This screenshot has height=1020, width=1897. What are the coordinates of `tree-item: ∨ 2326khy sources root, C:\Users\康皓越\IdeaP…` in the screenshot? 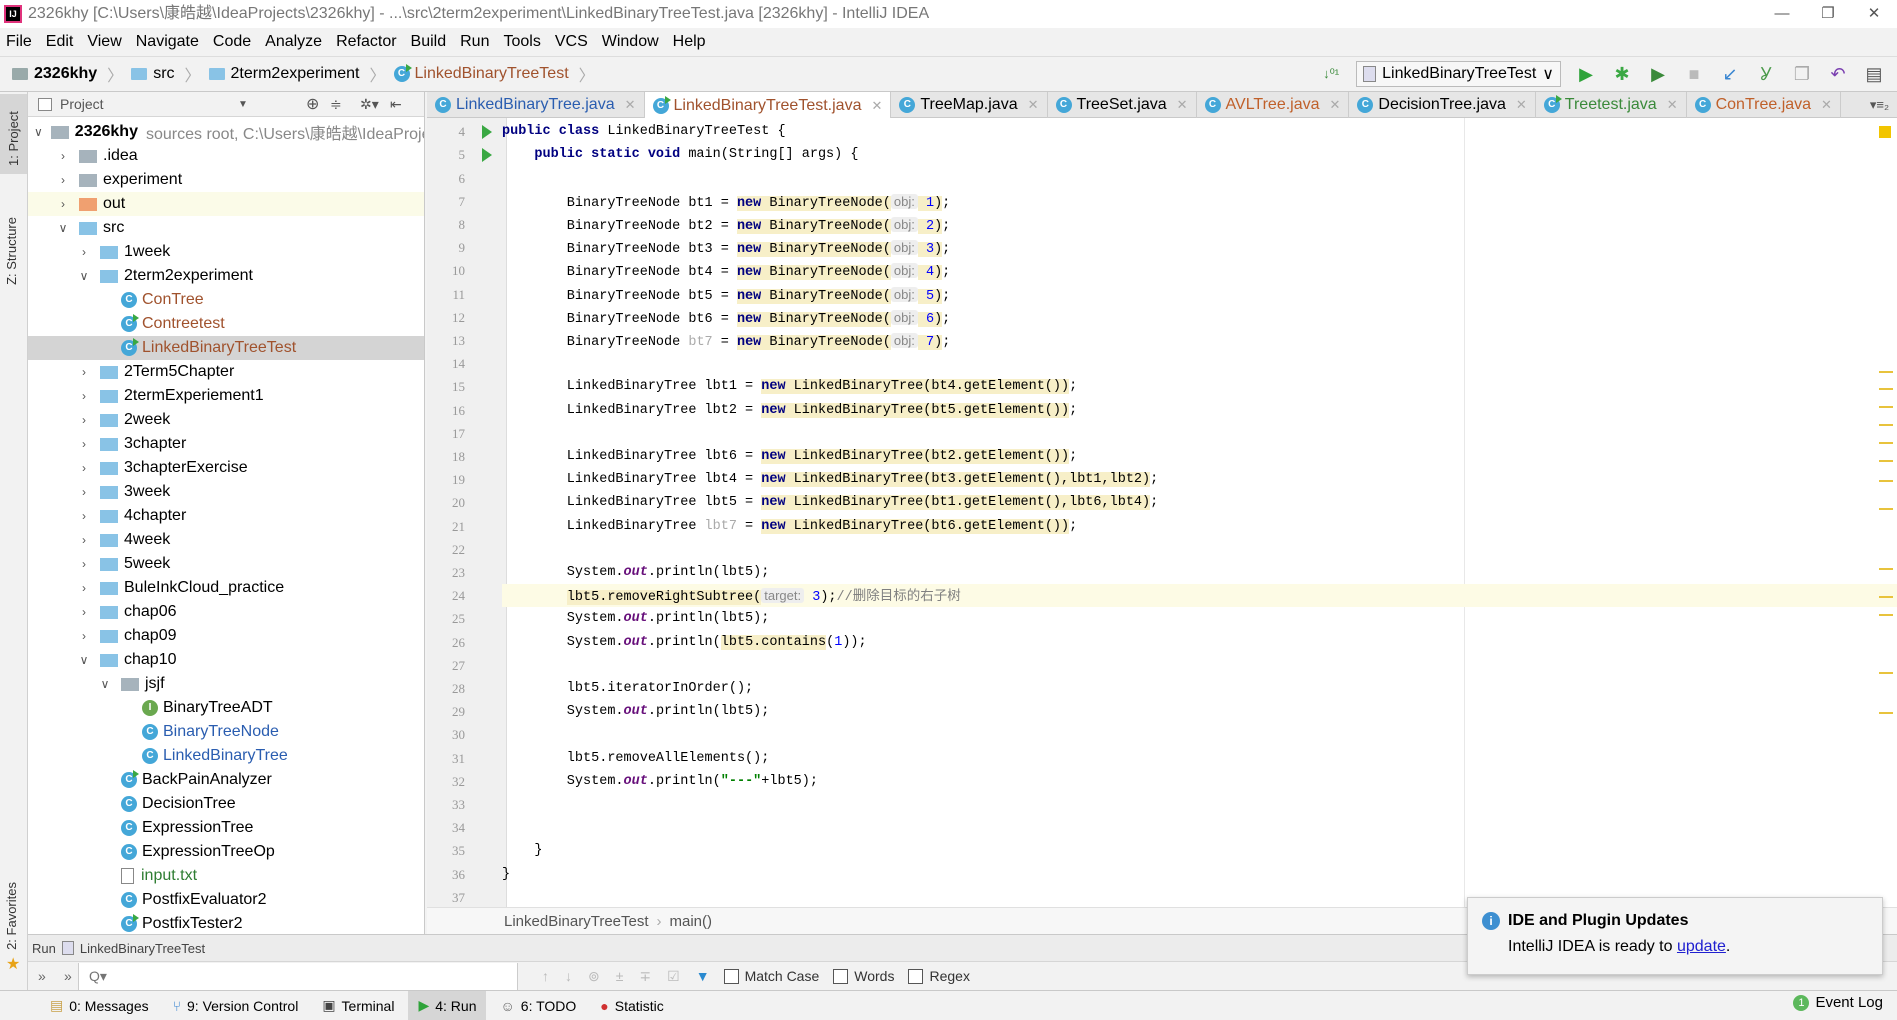 It's located at (226, 132).